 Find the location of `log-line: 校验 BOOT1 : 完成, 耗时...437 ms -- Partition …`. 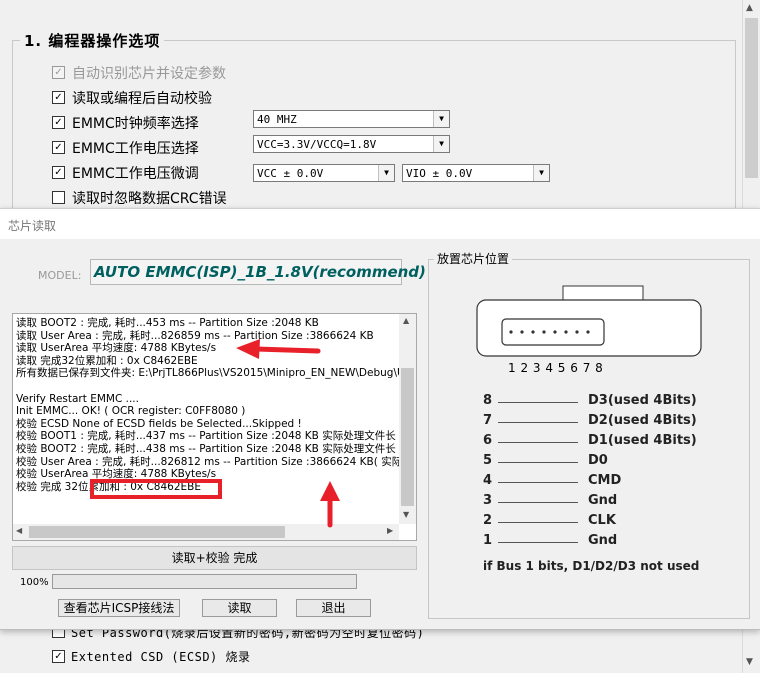

log-line: 校验 BOOT1 : 完成, 耗时...437 ms -- Partition … is located at coordinates (206, 436).